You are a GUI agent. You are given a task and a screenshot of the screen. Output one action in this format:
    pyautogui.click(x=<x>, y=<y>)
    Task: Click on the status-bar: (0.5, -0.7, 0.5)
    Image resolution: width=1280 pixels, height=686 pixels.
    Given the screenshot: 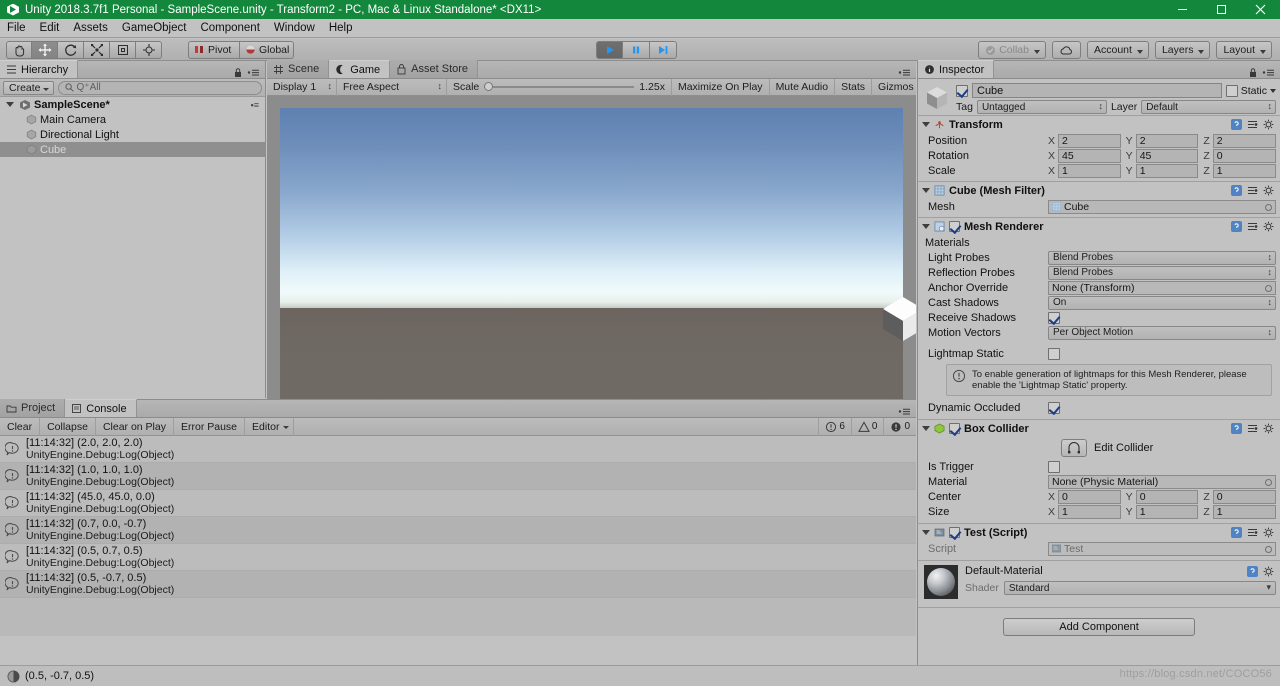 What is the action you would take?
    pyautogui.click(x=640, y=675)
    